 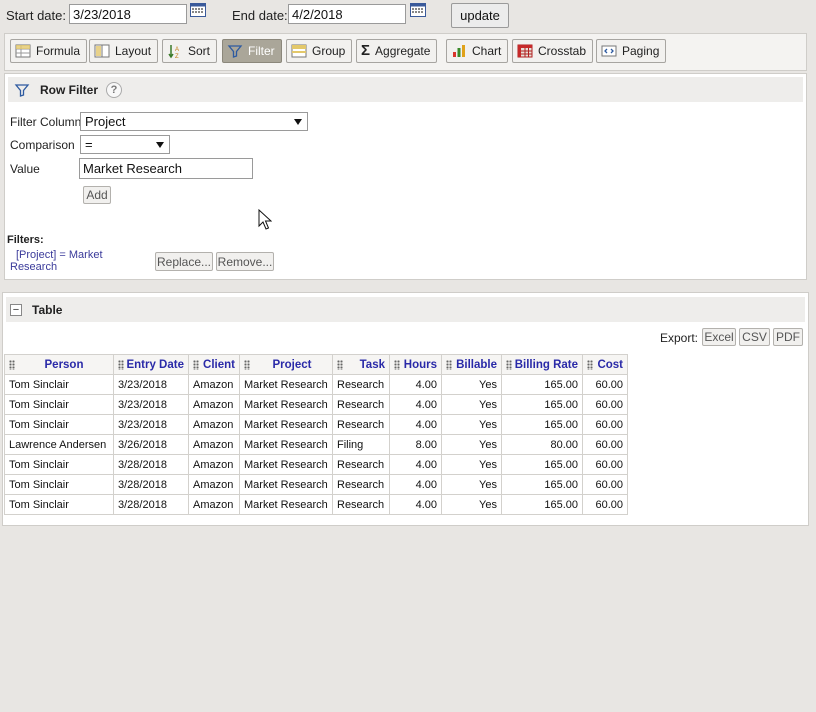 I want to click on group-icon, so click(x=299, y=51).